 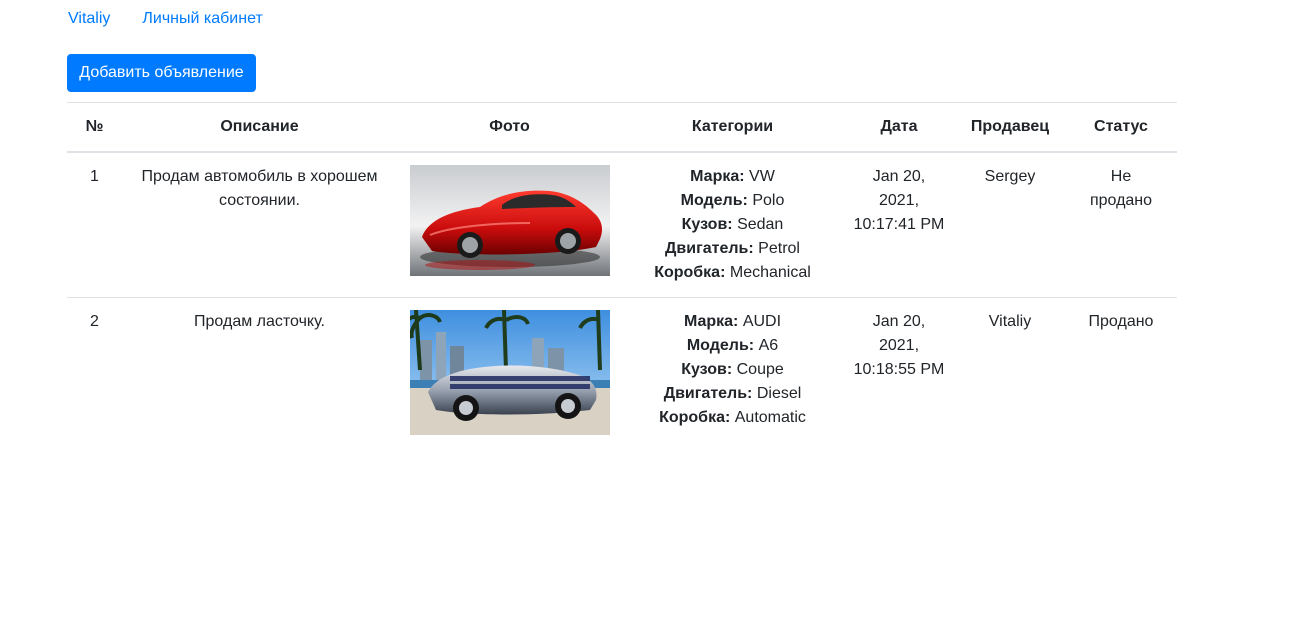 I want to click on header-num: №, so click(x=94, y=127).